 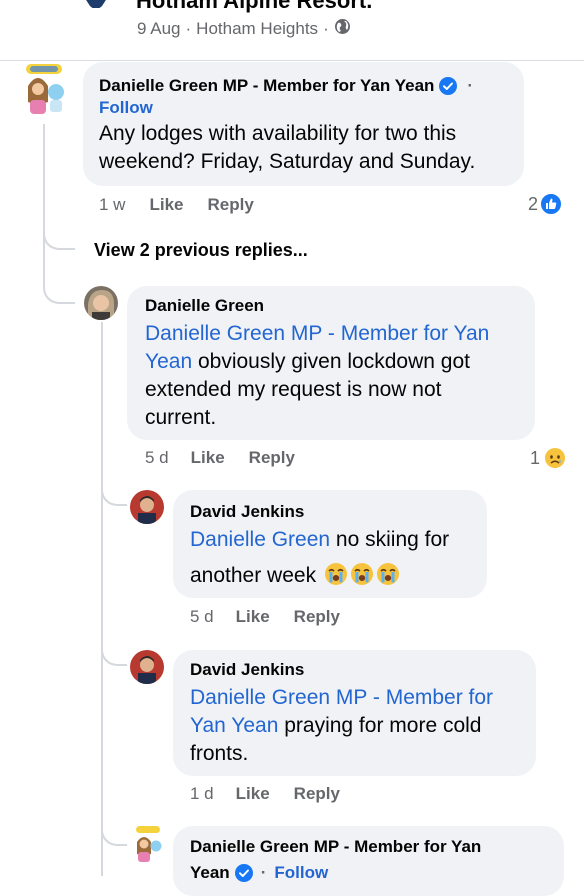 I want to click on comment-time: 1 w, so click(x=112, y=205).